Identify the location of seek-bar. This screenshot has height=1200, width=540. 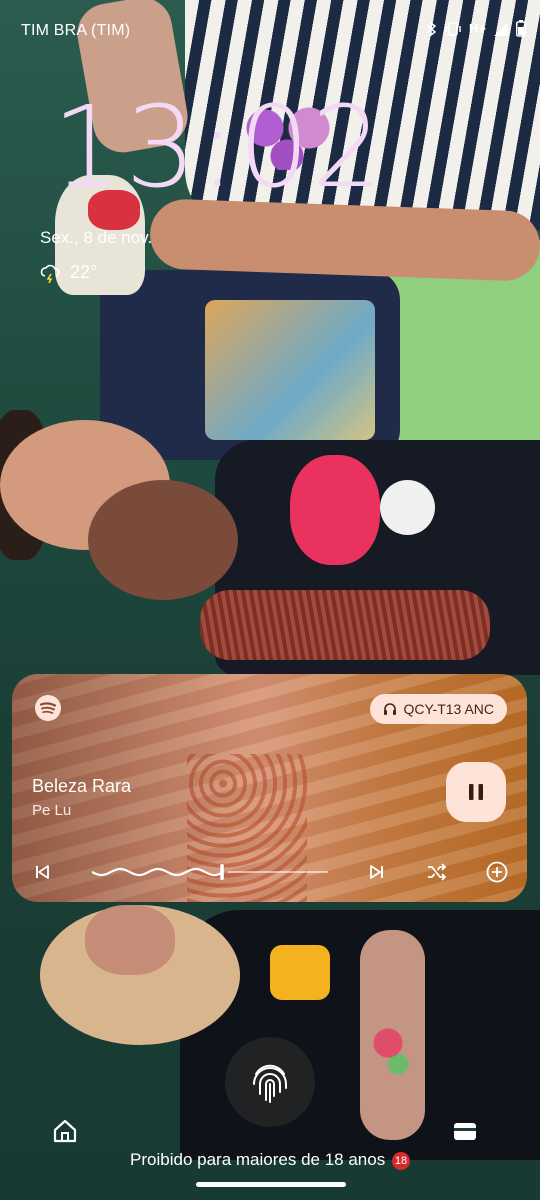
(210, 872).